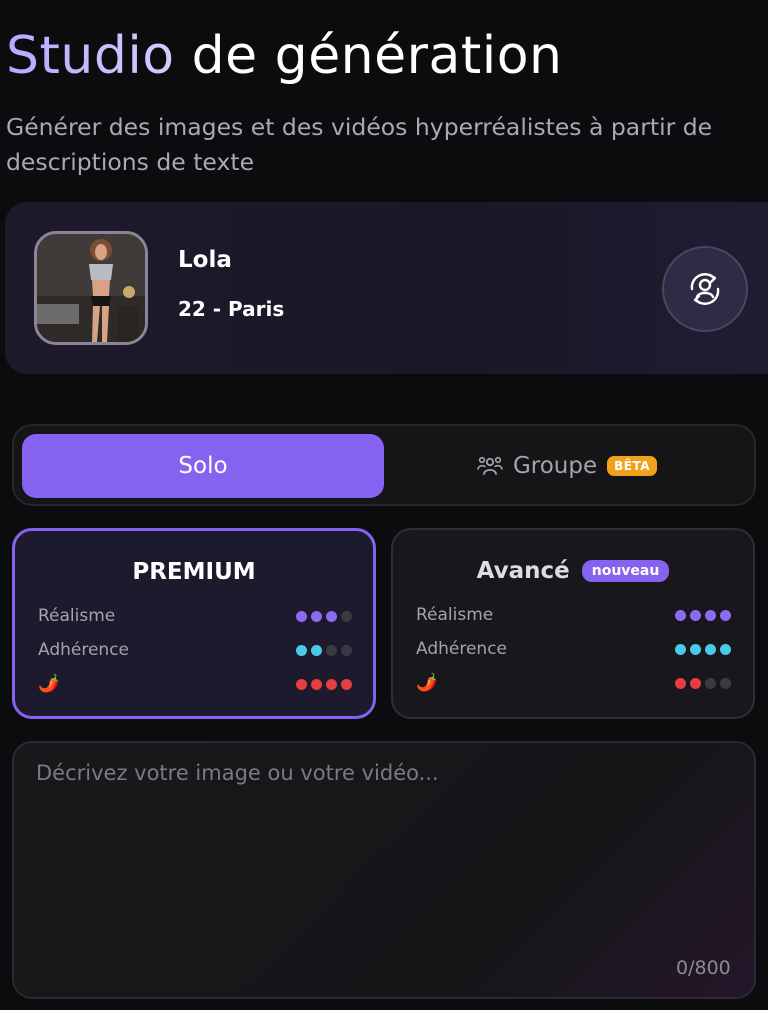 The width and height of the screenshot is (768, 1010). What do you see at coordinates (625, 571) in the screenshot?
I see `new-badge: nouveau` at bounding box center [625, 571].